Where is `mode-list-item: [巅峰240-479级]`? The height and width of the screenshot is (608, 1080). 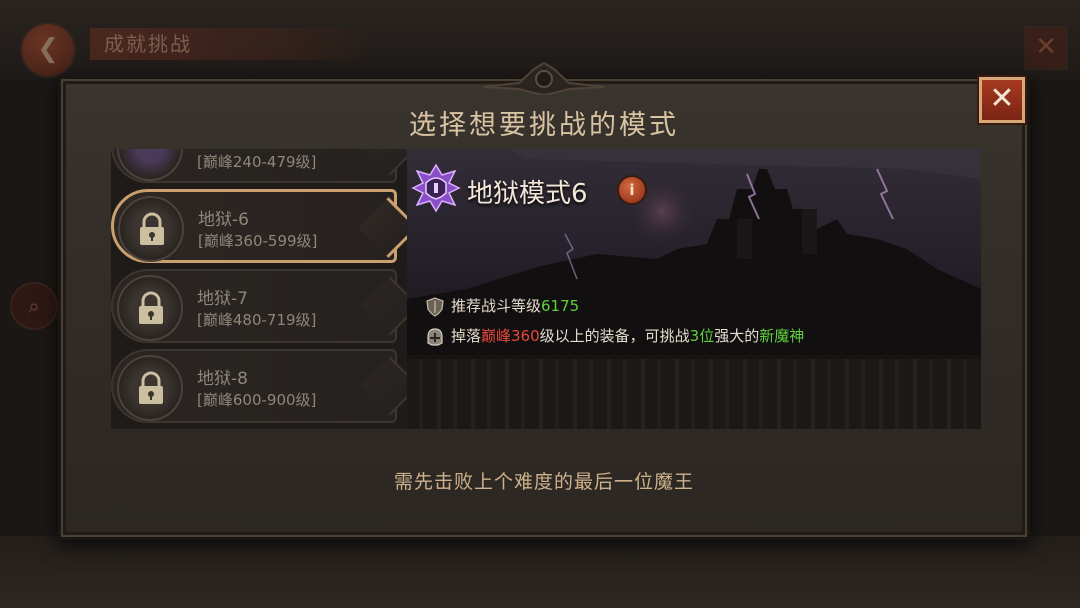 mode-list-item: [巅峰240-479级] is located at coordinates (259, 166).